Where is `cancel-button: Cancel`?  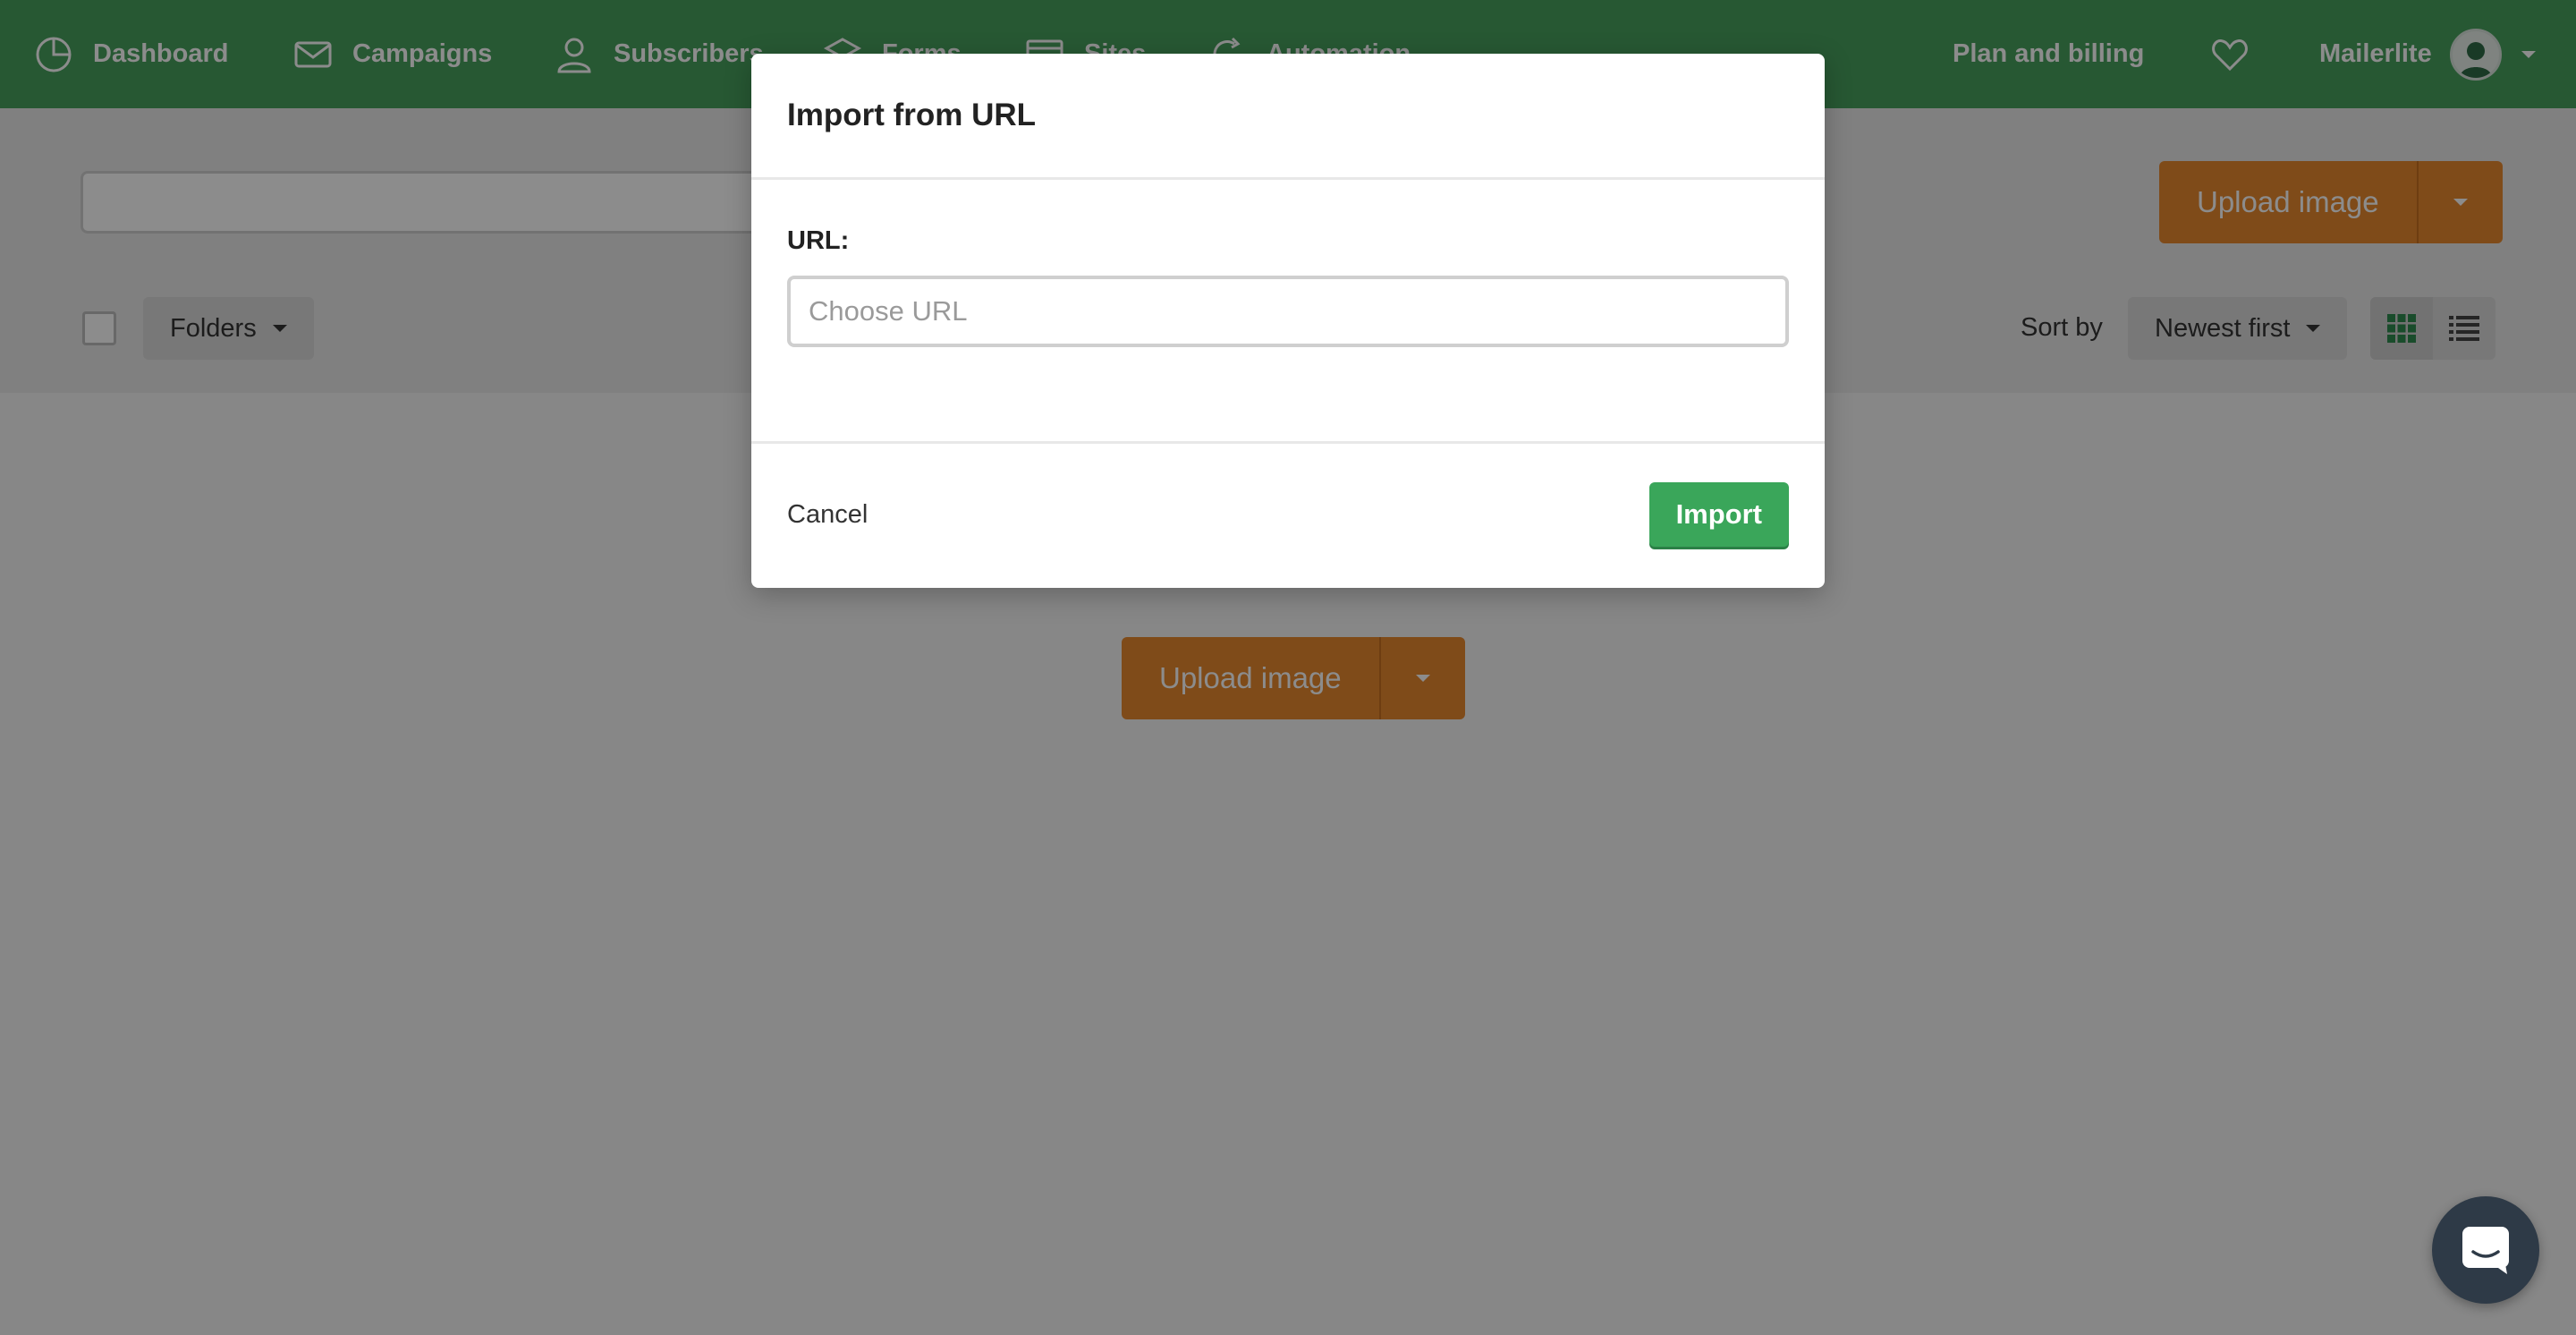
cancel-button: Cancel is located at coordinates (827, 515).